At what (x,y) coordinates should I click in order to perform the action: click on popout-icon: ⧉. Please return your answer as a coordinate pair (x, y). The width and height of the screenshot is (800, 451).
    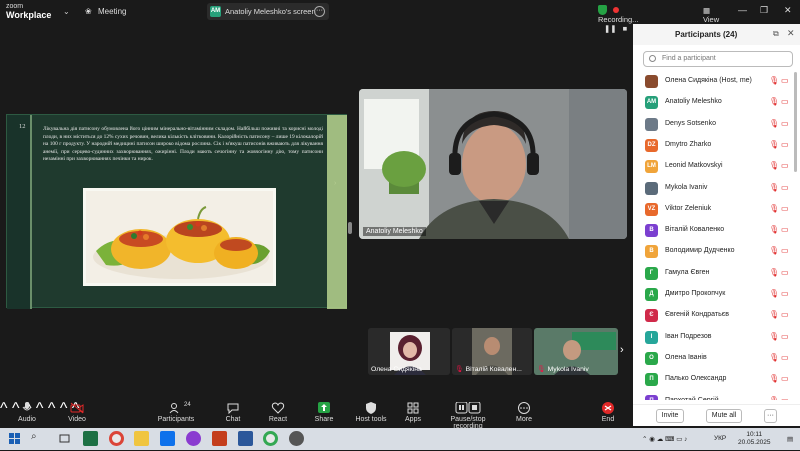
    Looking at the image, I should click on (776, 34).